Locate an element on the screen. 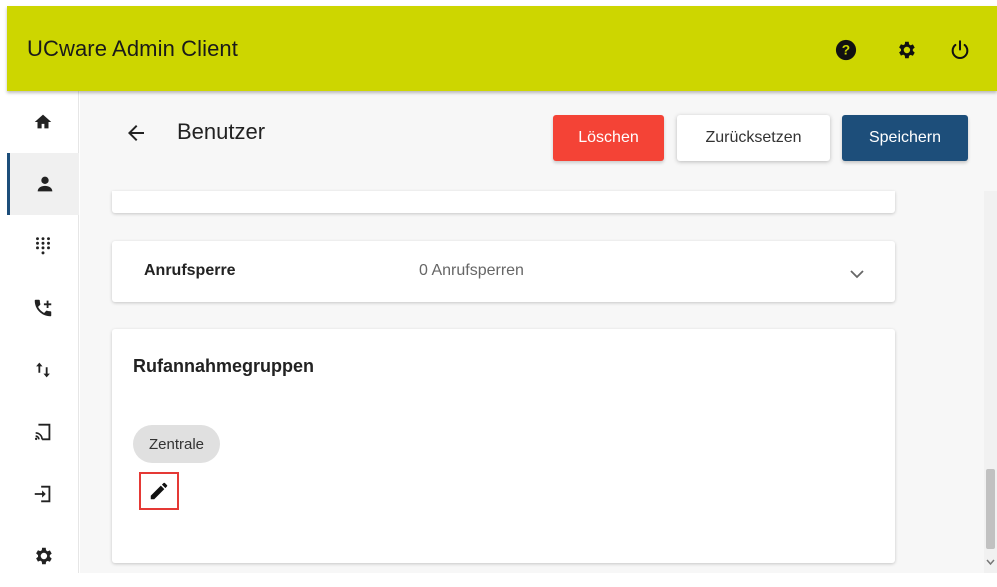  anrufsperre-label: Anrufsperre is located at coordinates (190, 270).